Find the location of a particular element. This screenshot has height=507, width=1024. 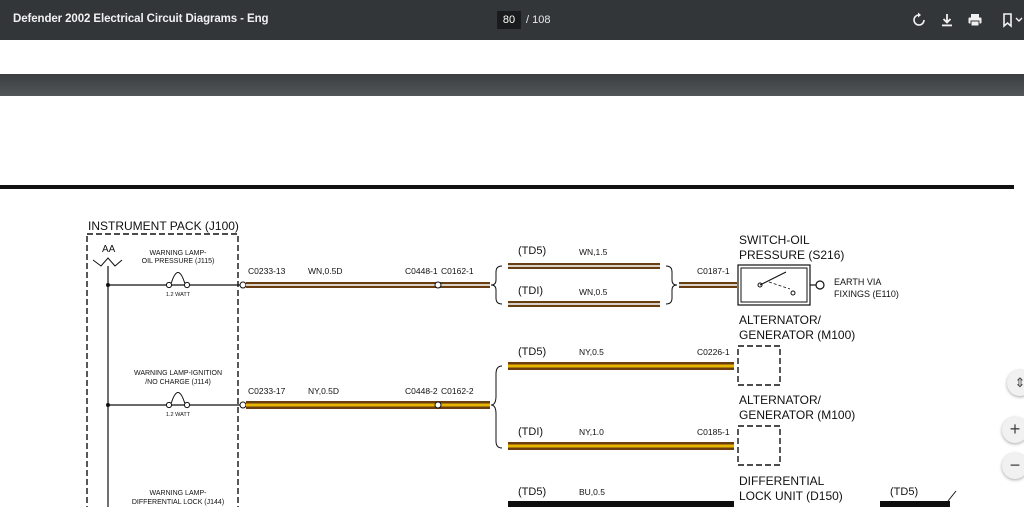

zoom-out-button: − is located at coordinates (1013, 466).